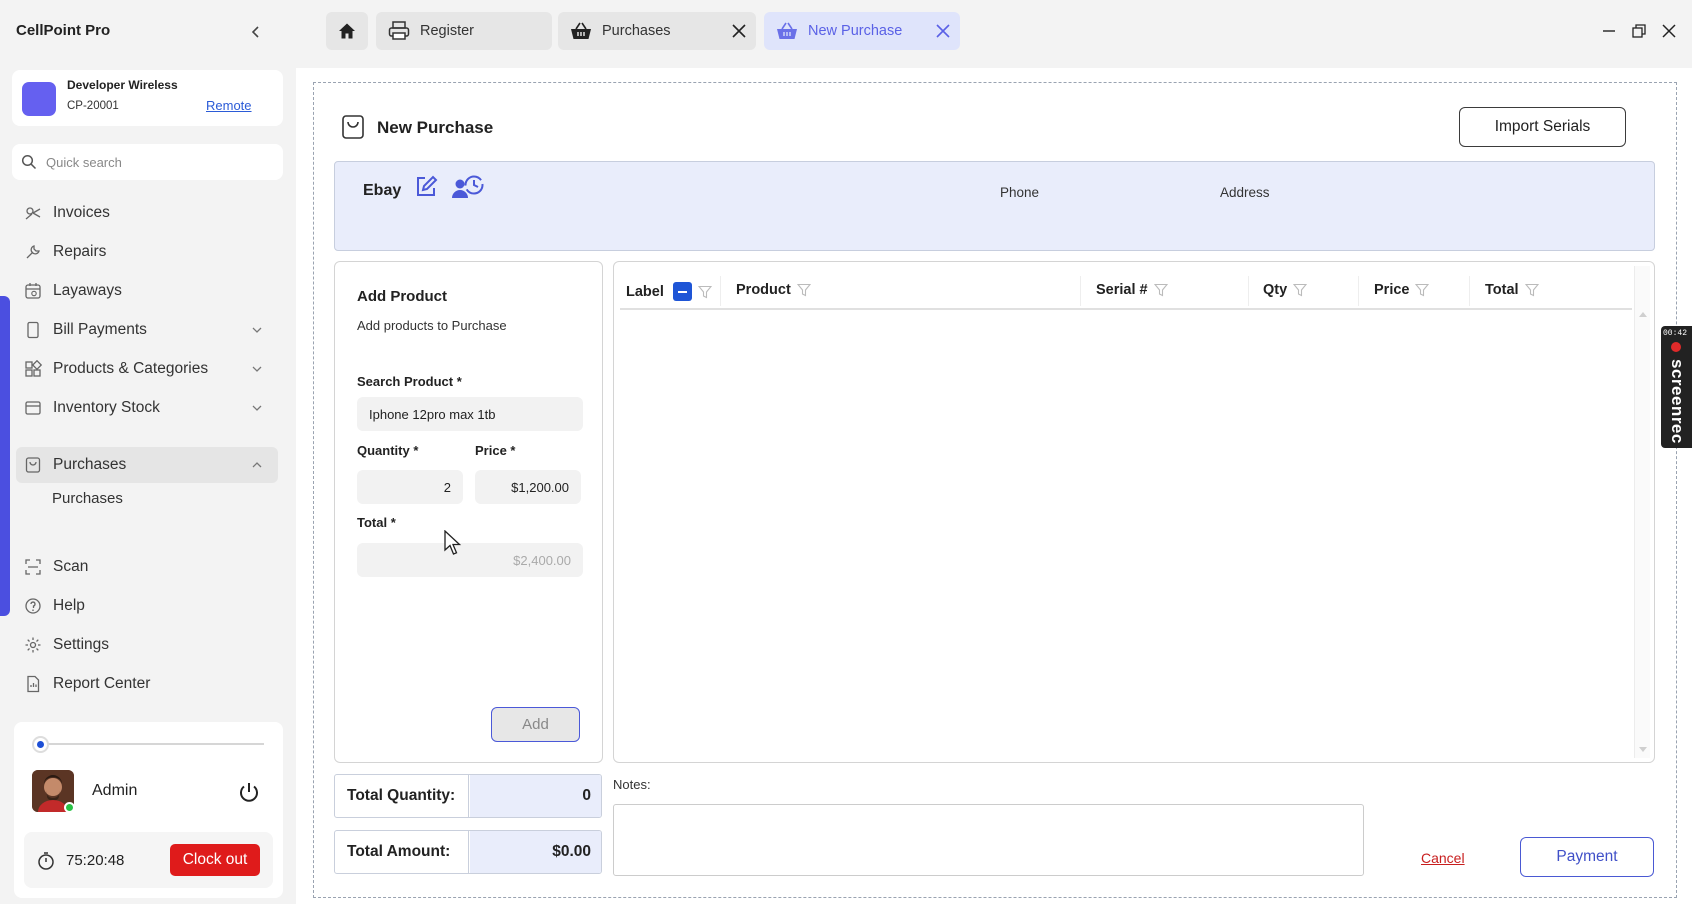 Image resolution: width=1692 pixels, height=904 pixels. Describe the element at coordinates (773, 290) in the screenshot. I see `column-header-product: Product` at that location.